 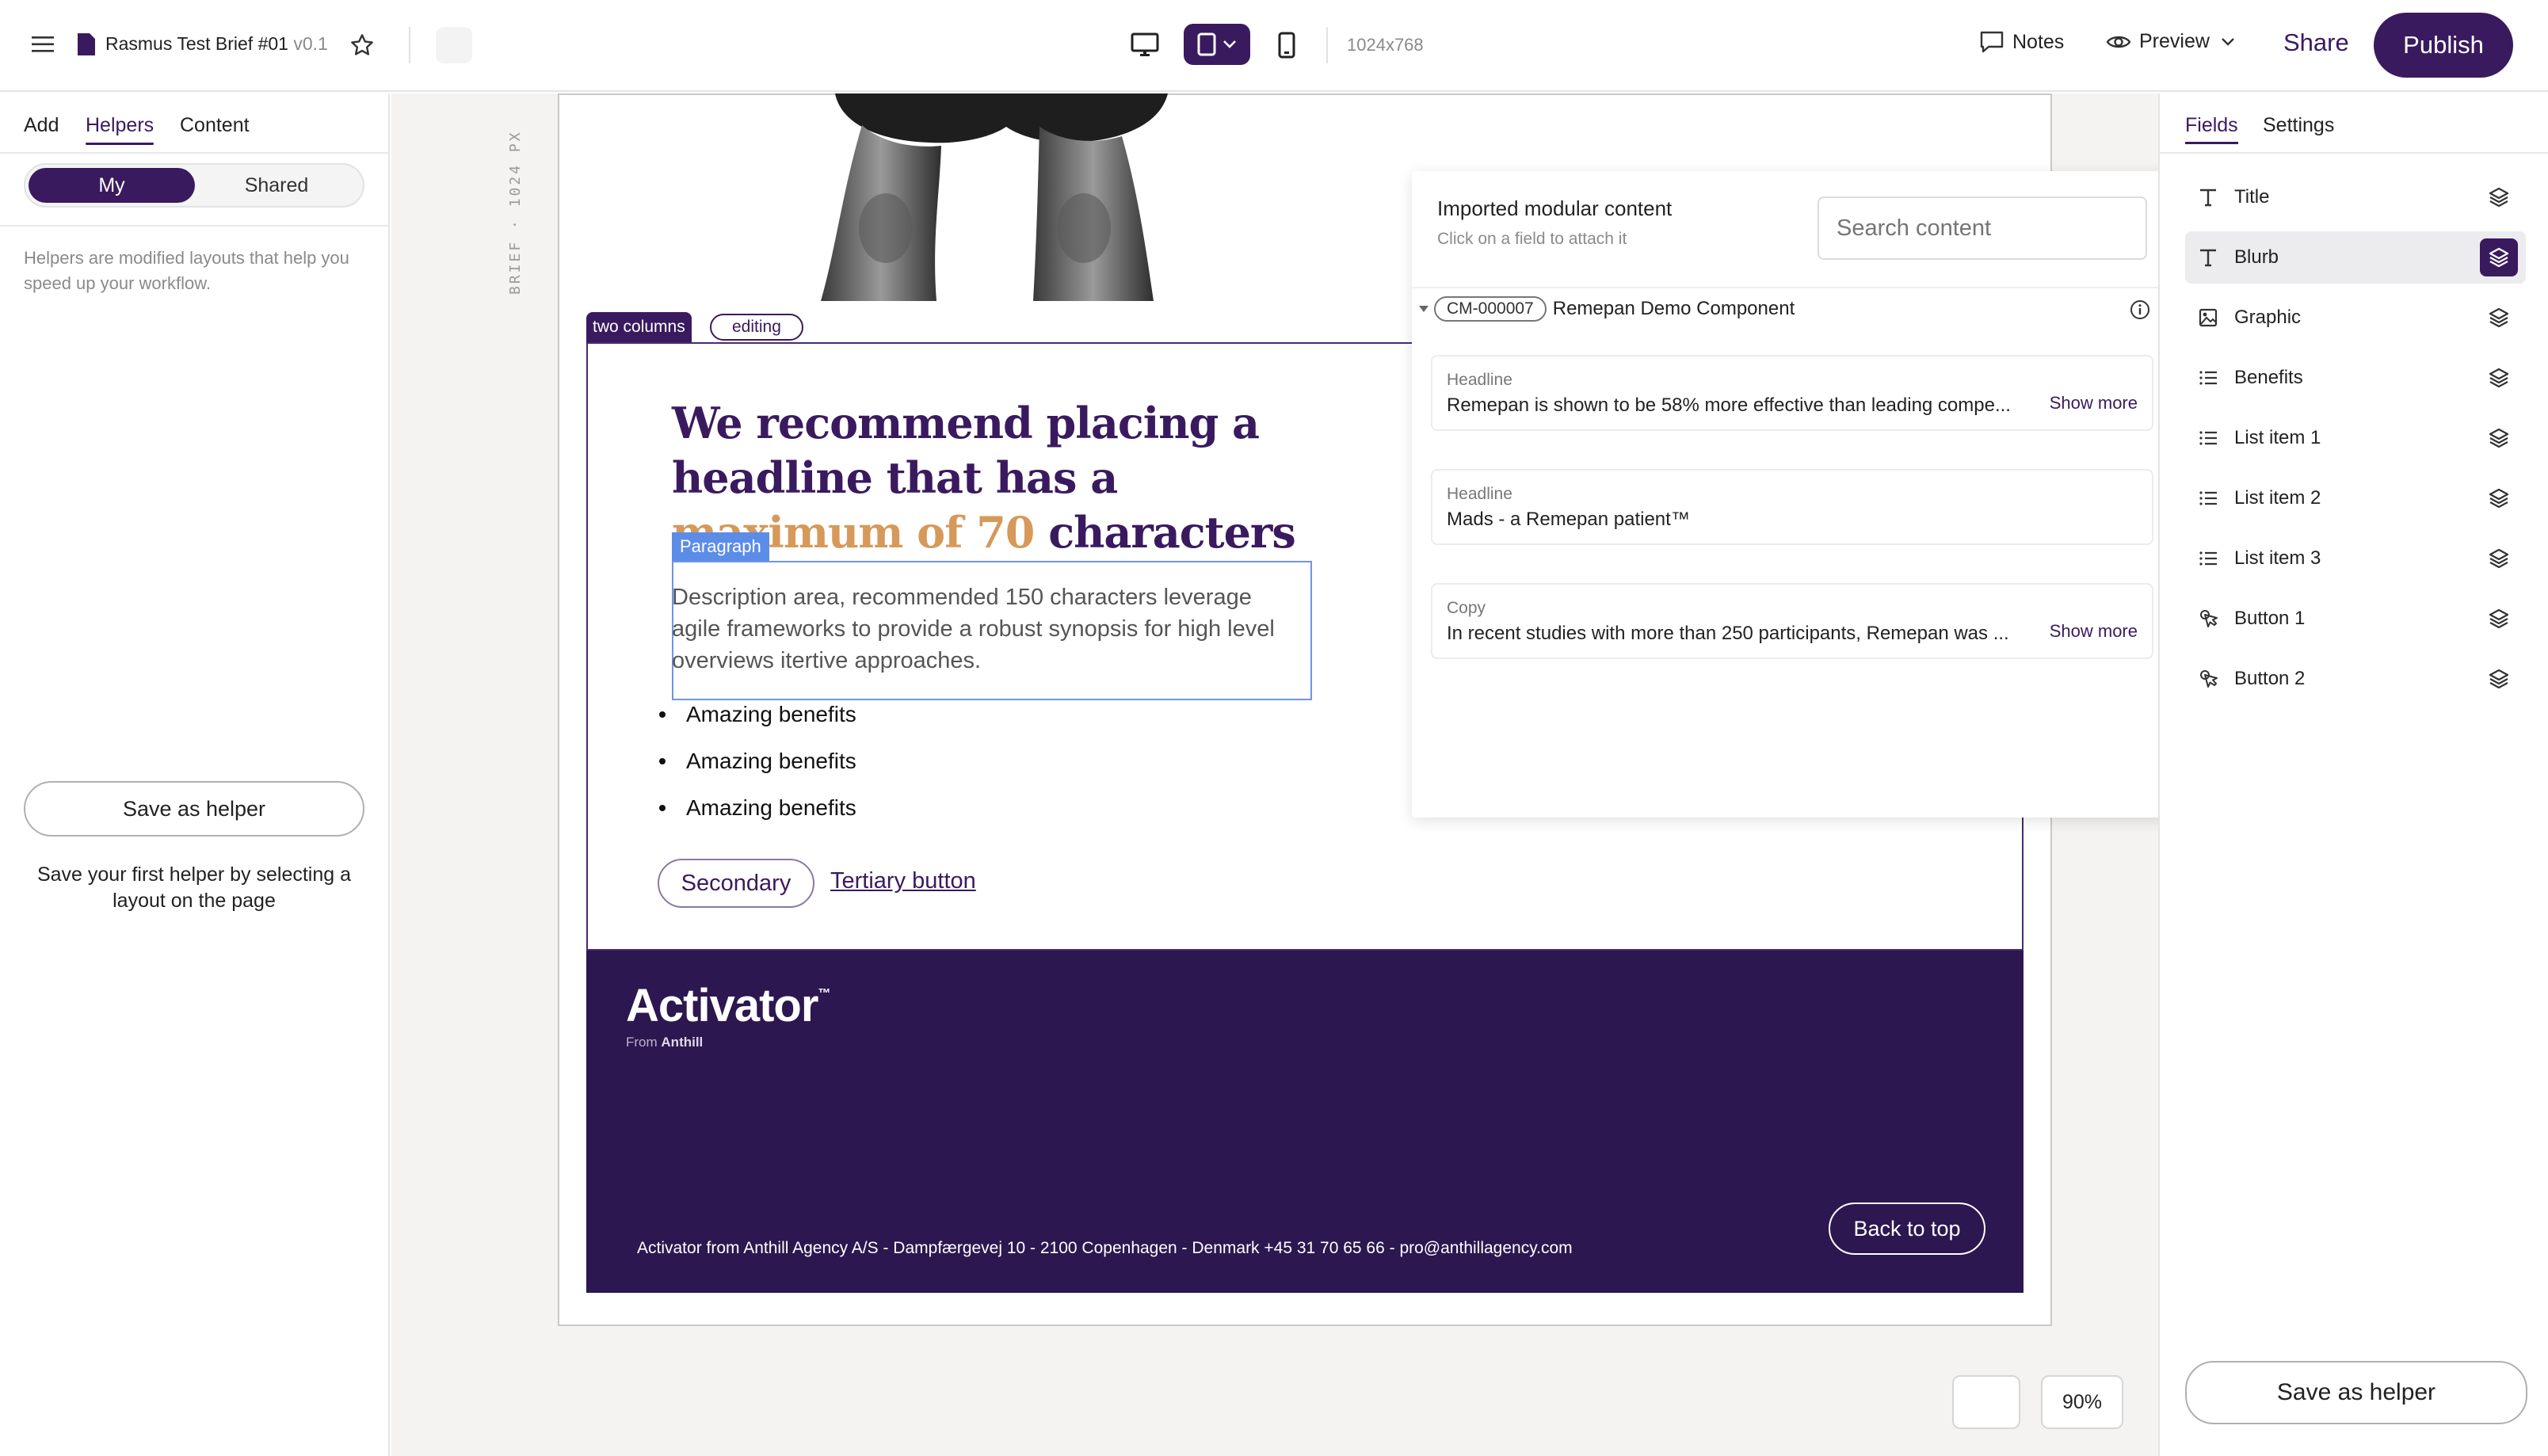 What do you see at coordinates (41, 125) in the screenshot?
I see `tab-add: Add` at bounding box center [41, 125].